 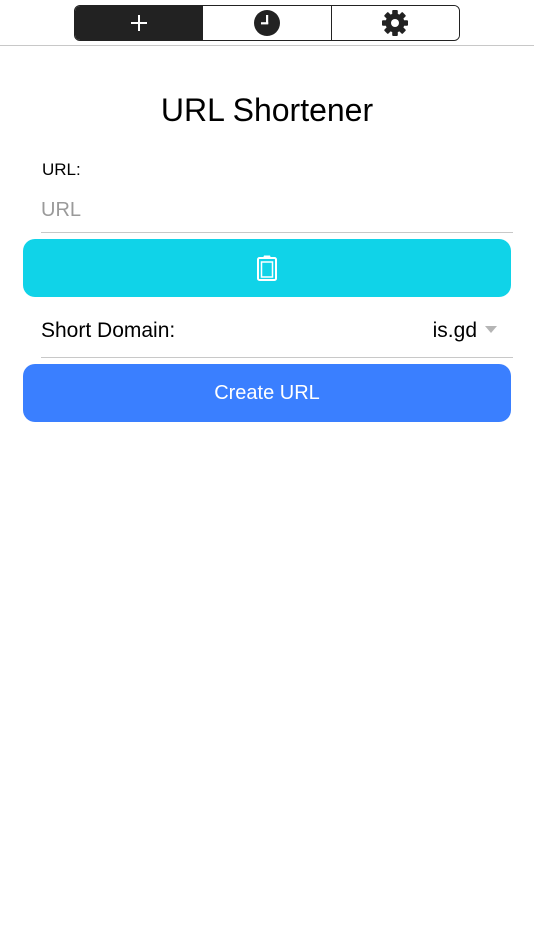 I want to click on clipboard-icon, so click(x=267, y=268).